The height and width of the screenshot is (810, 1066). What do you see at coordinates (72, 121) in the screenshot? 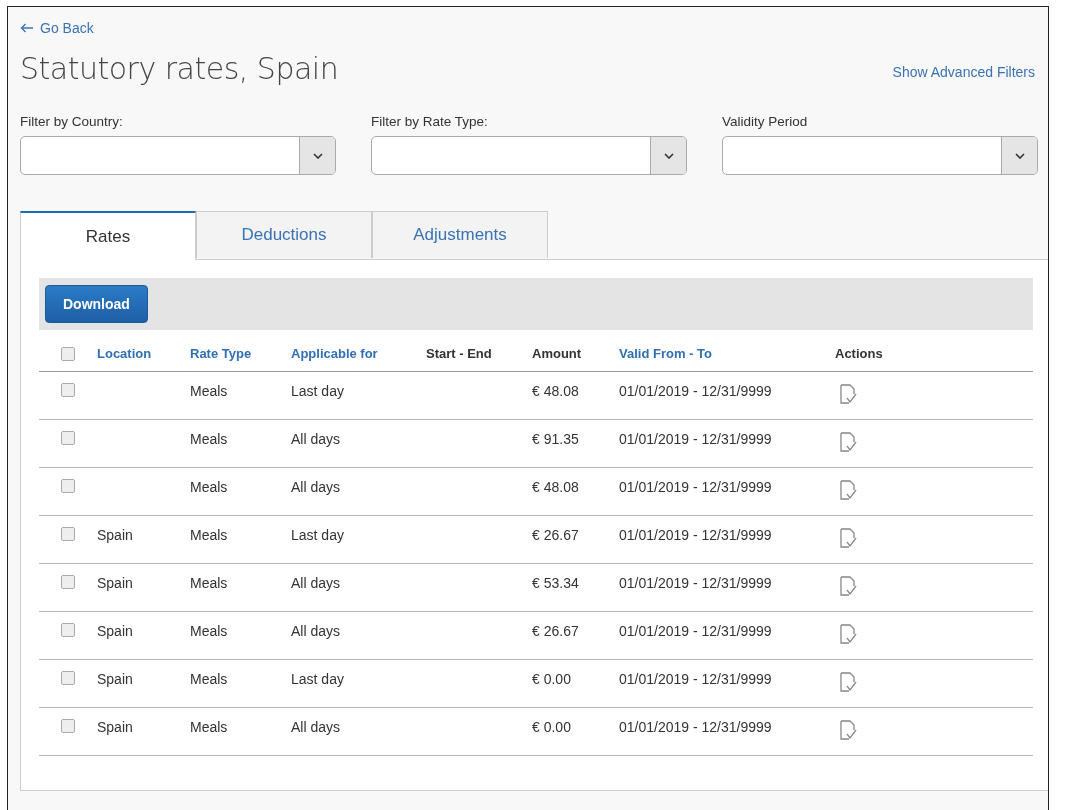
I see `filter-label: Filter by Country:` at bounding box center [72, 121].